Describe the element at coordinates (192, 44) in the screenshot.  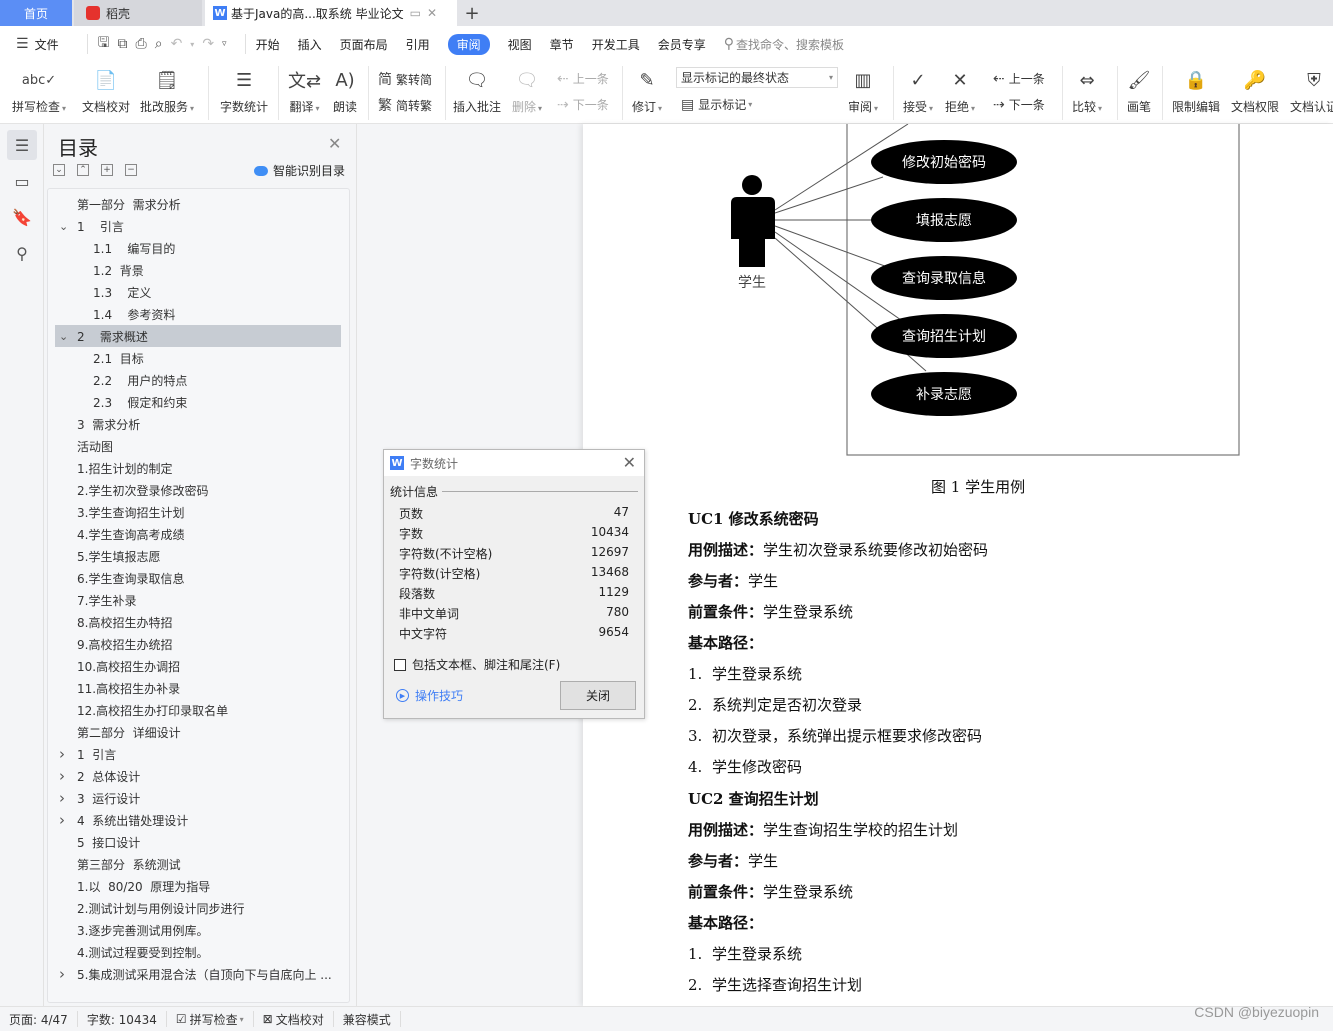
I see `undo-dropdown-icon: ▾` at that location.